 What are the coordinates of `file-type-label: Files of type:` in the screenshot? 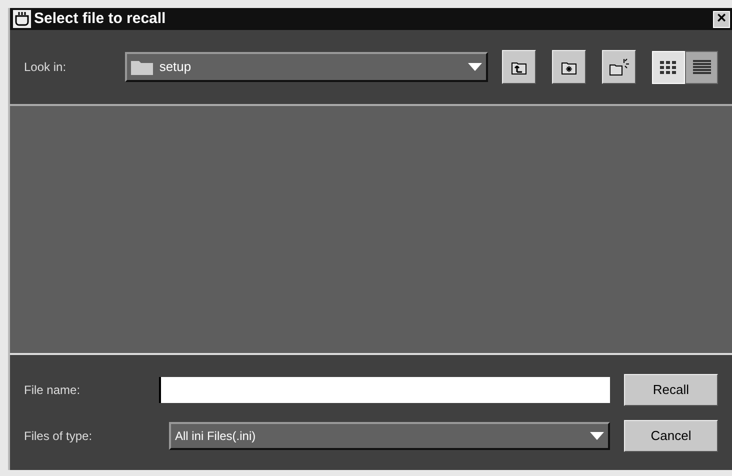 It's located at (59, 436).